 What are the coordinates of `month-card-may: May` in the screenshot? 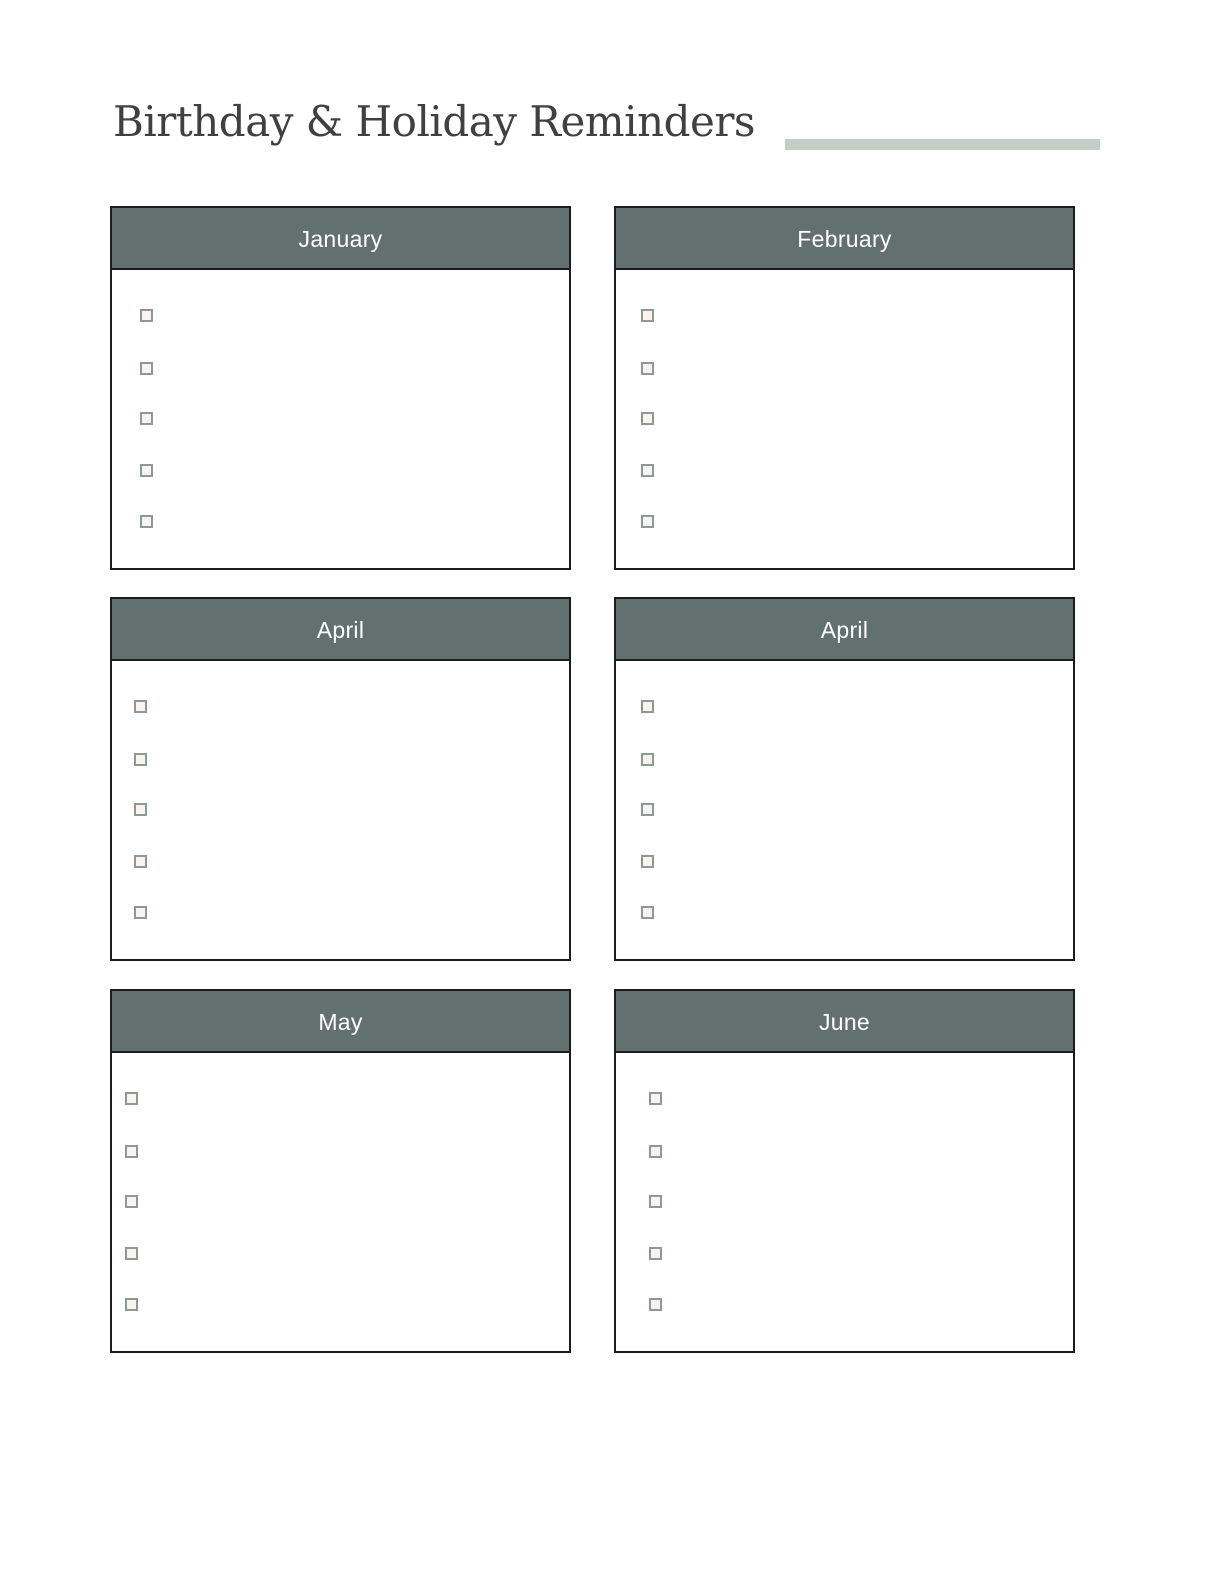 It's located at (340, 1171).